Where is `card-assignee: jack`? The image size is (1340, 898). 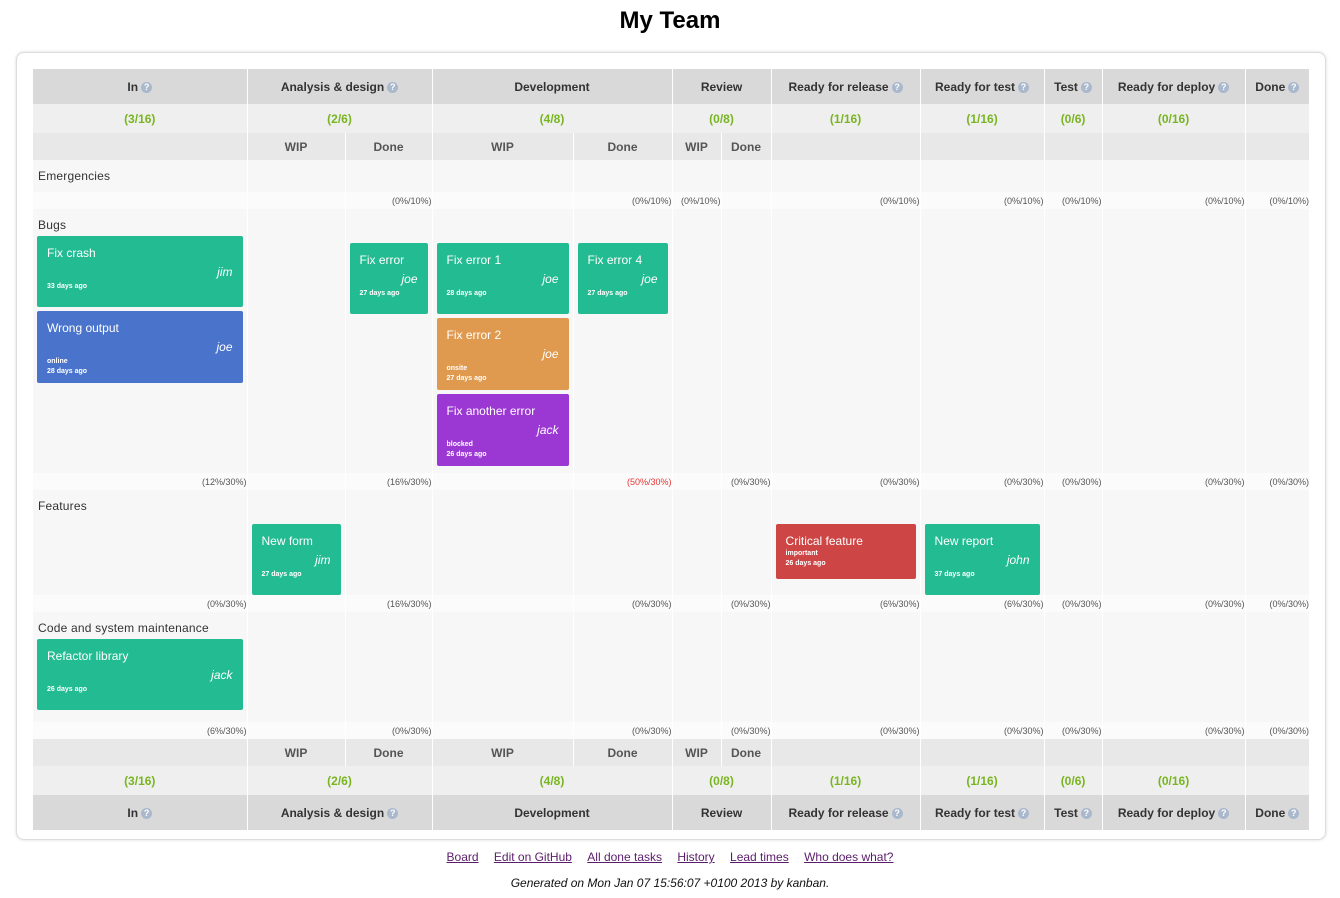 card-assignee: jack is located at coordinates (222, 675).